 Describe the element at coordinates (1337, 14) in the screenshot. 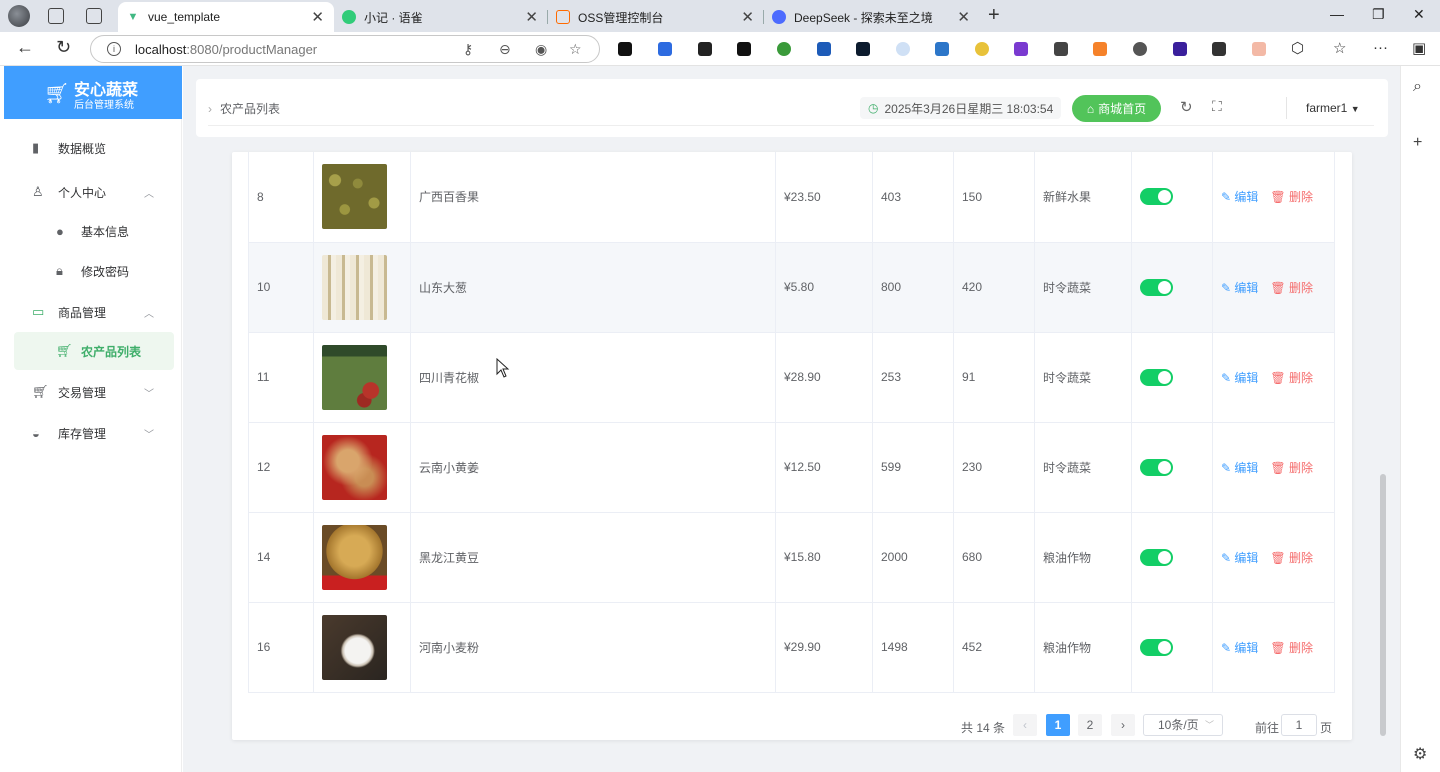

I see `minimize-icon: —` at that location.